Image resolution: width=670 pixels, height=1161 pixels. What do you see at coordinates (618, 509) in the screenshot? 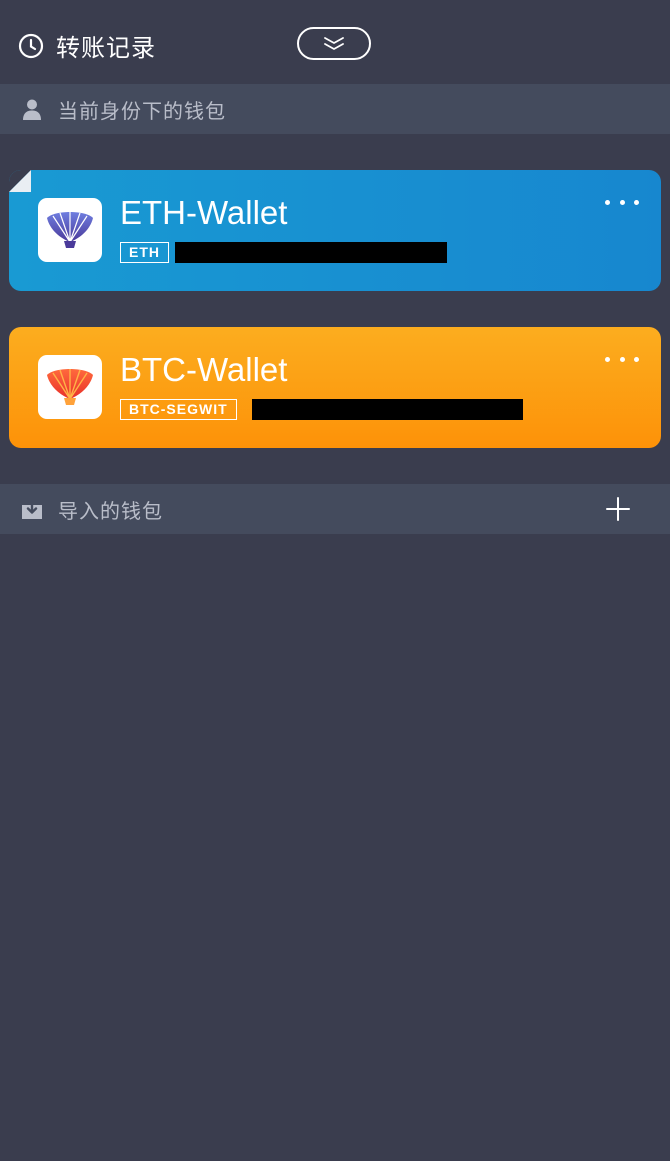
I see `plus-icon` at bounding box center [618, 509].